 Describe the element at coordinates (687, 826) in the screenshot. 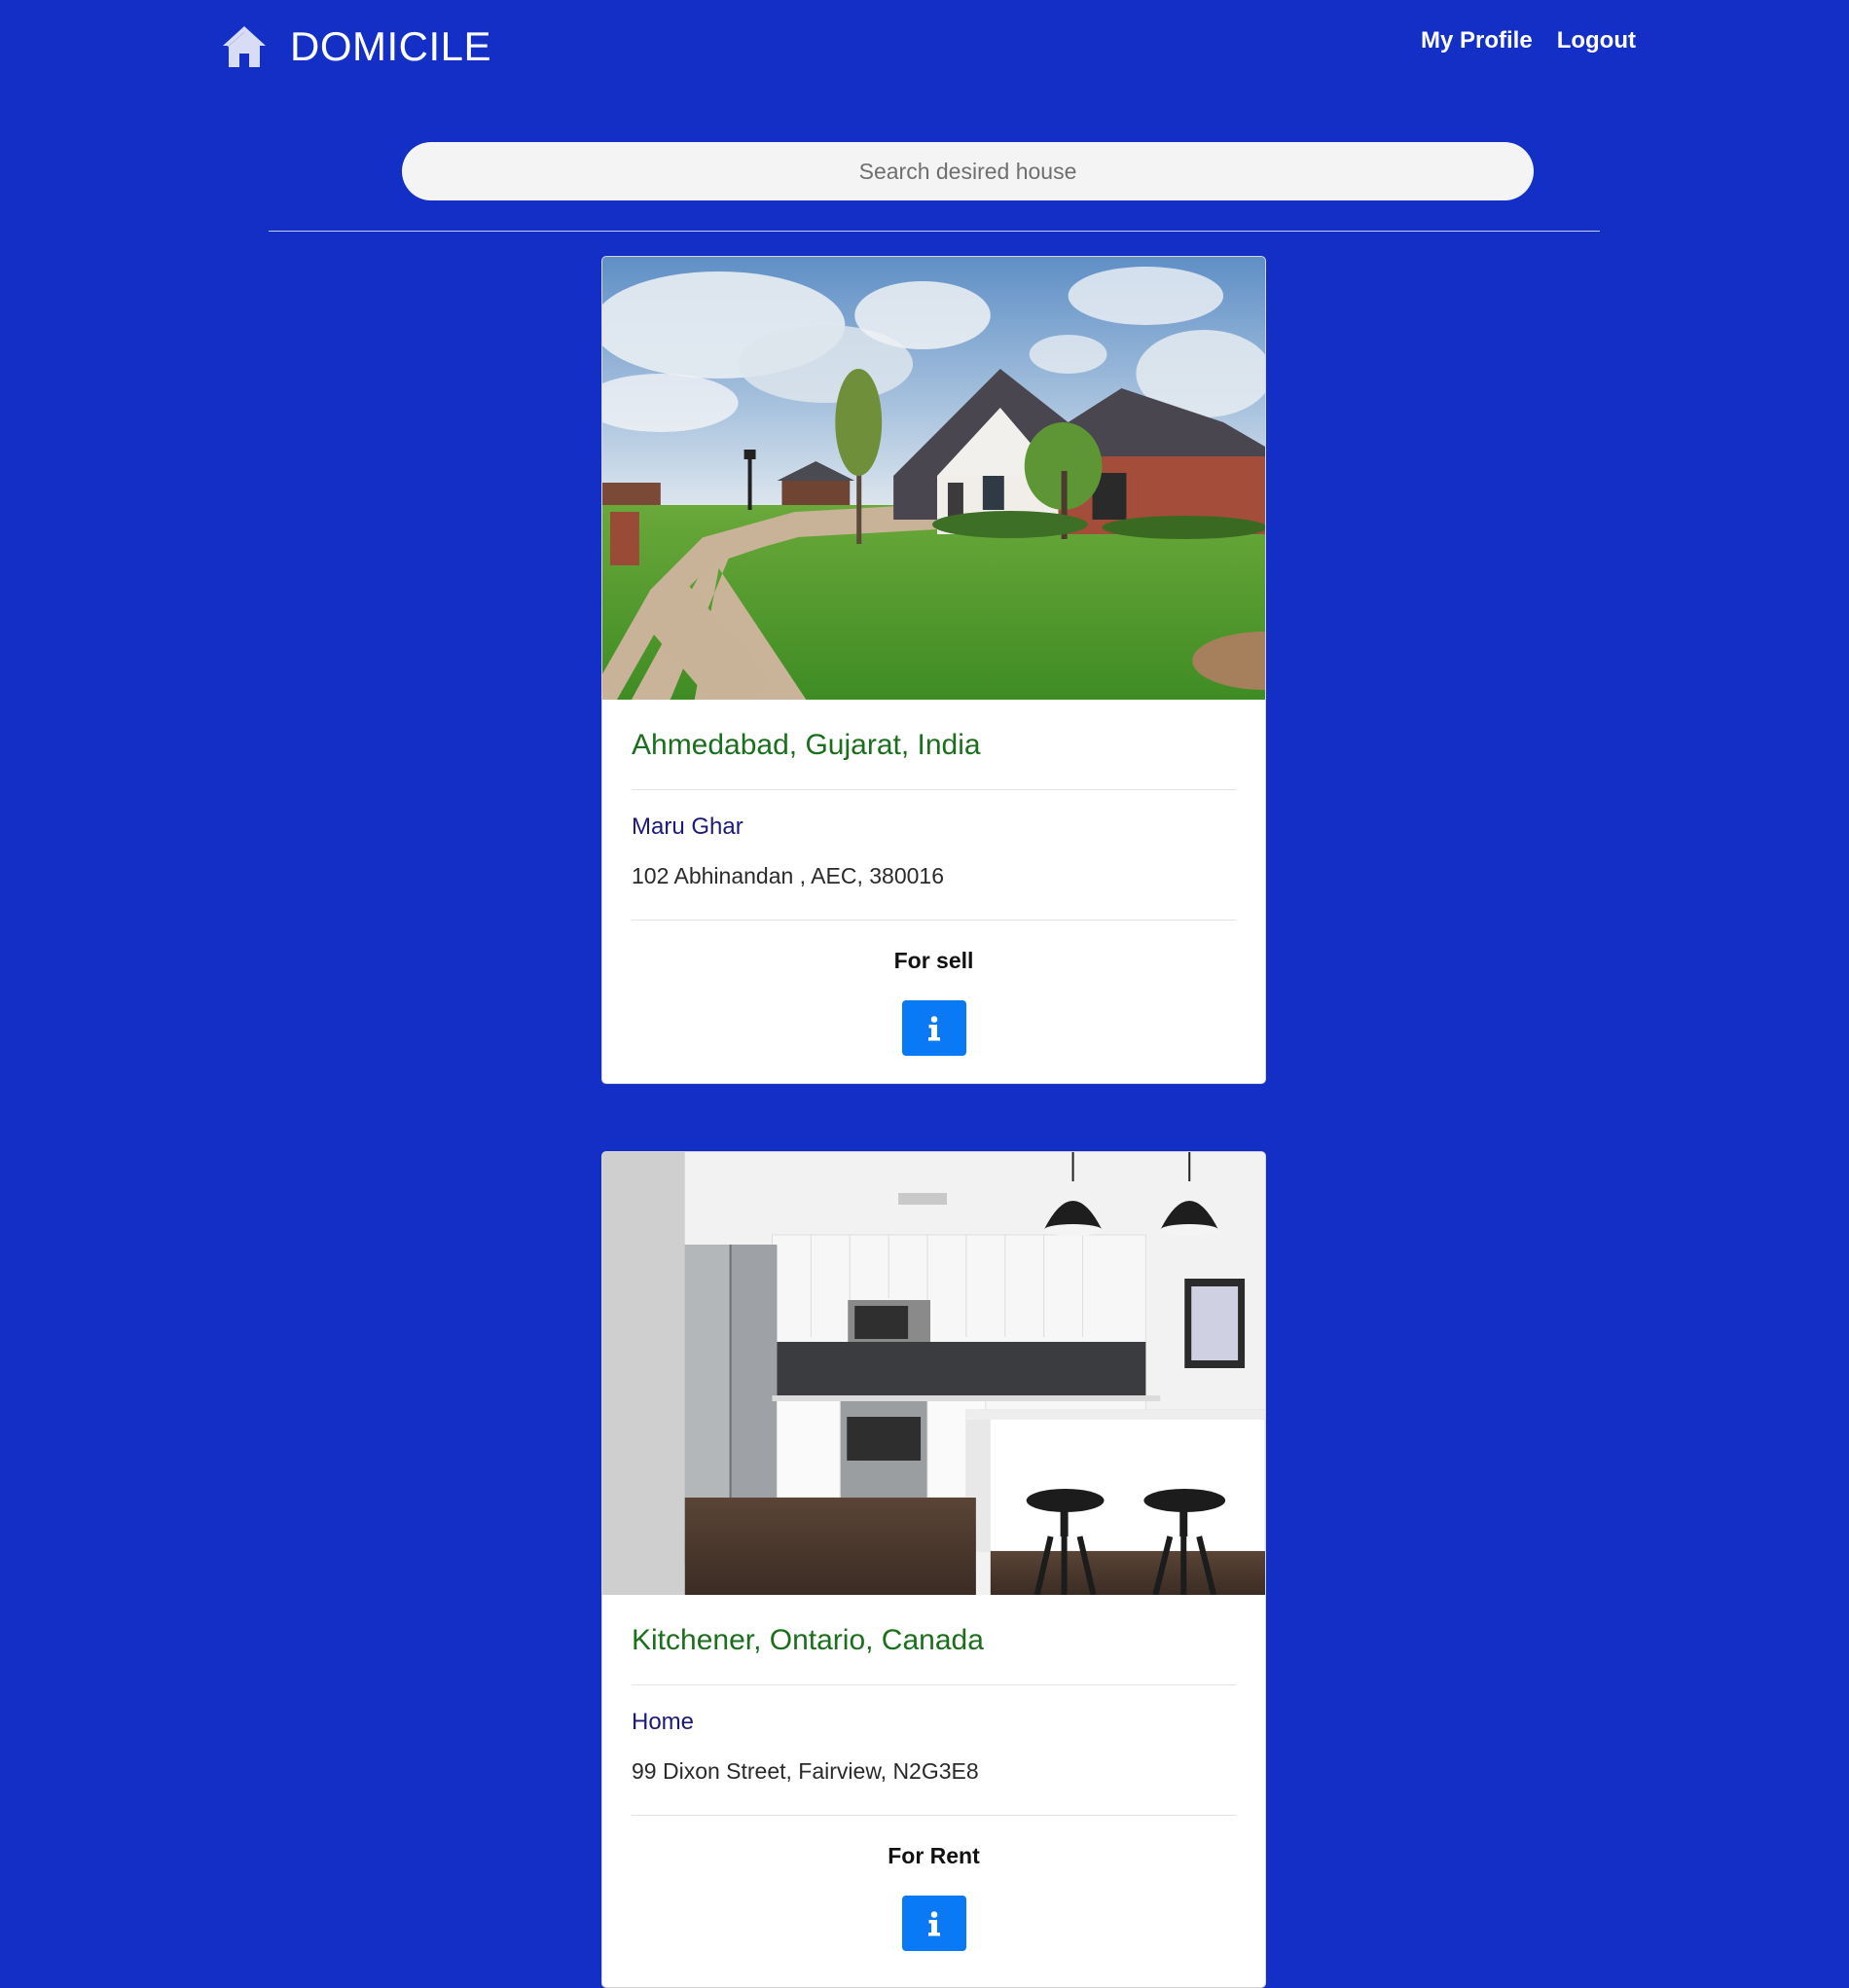

I see `listing-name: Maru Ghar` at that location.